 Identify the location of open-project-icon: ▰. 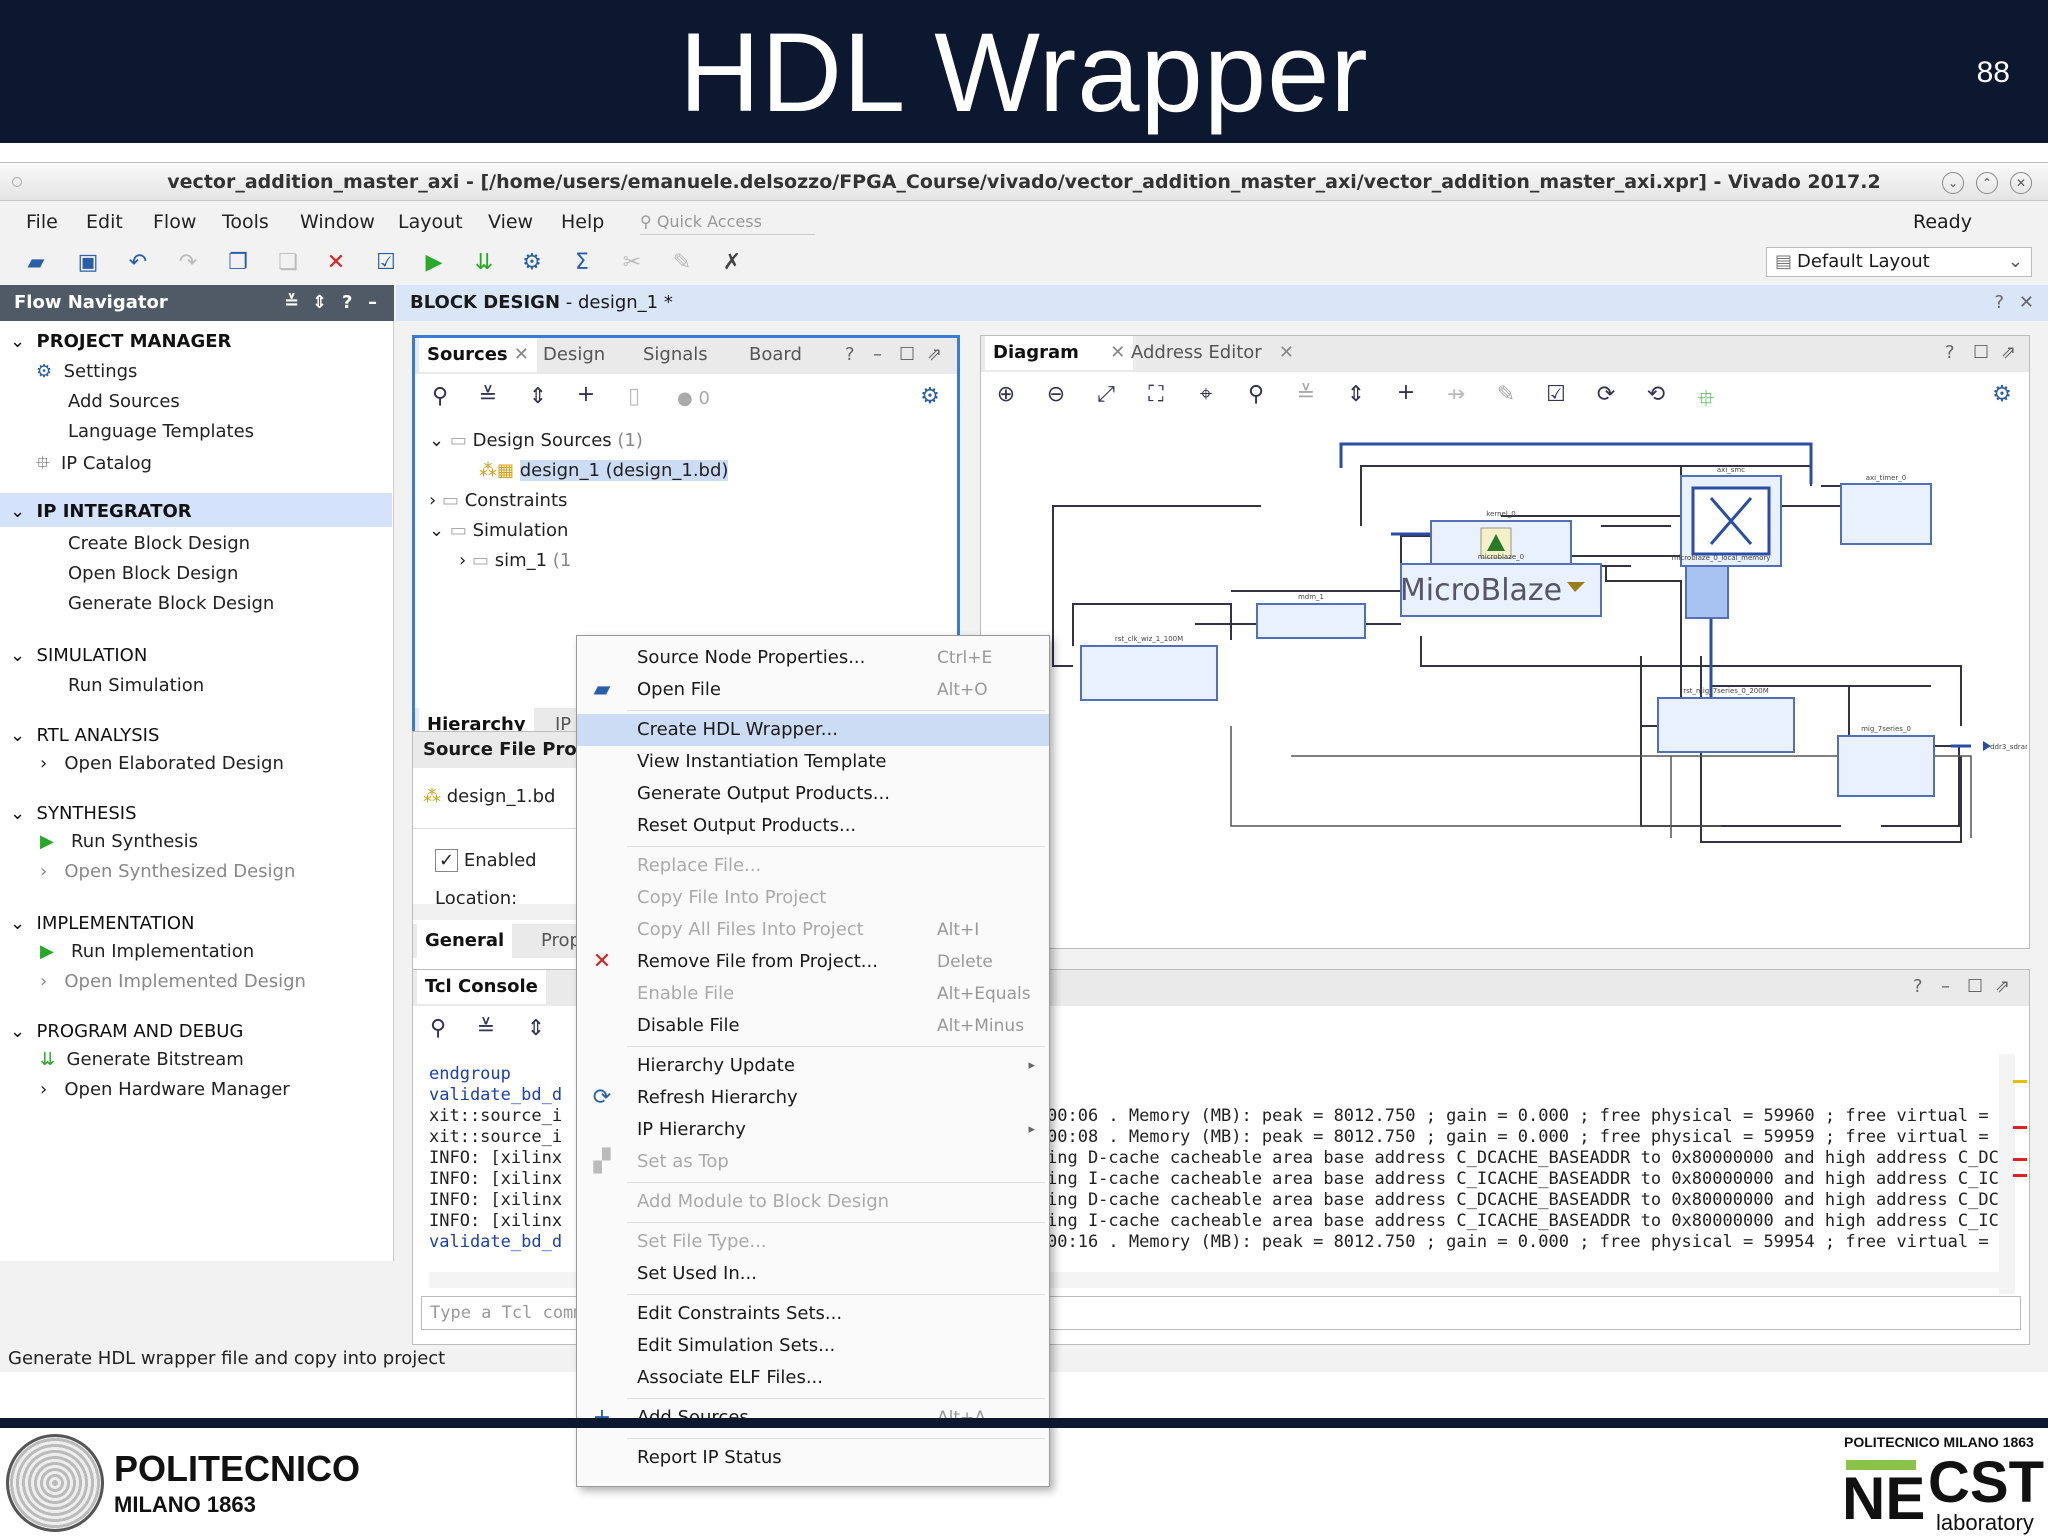
(36, 263).